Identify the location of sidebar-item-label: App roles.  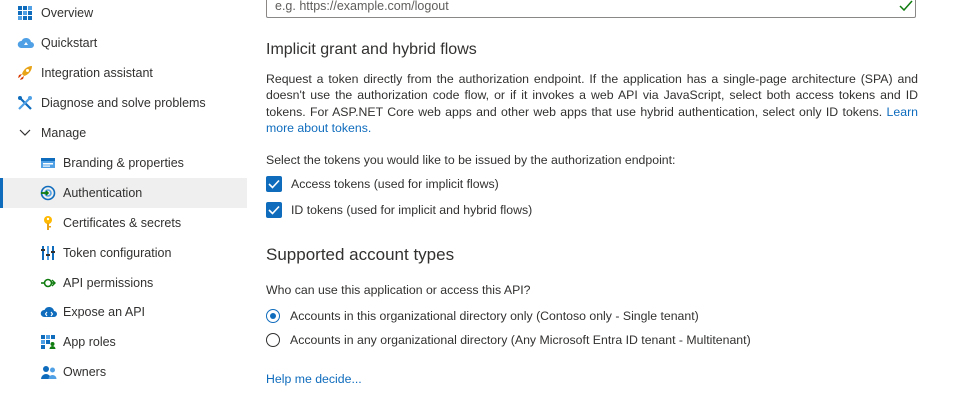
(89, 342).